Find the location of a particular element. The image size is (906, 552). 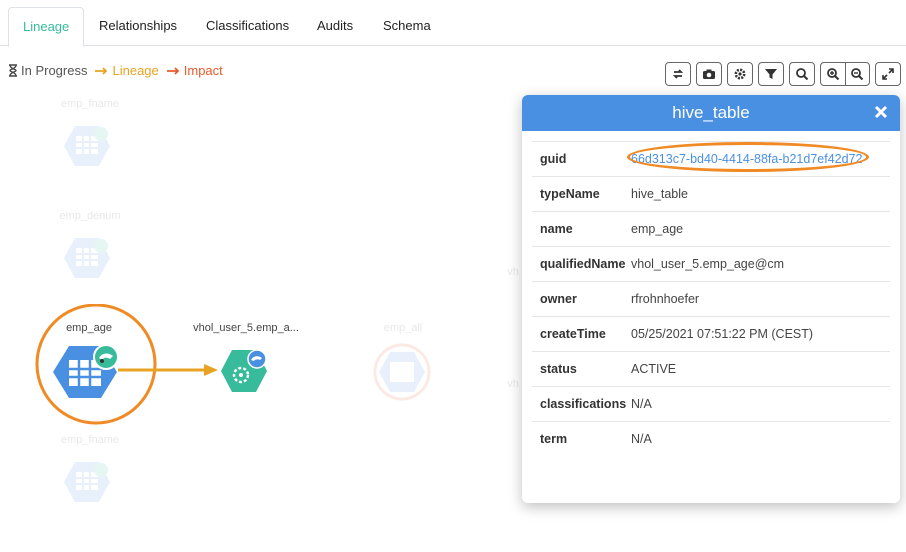

legend-impact: Impact is located at coordinates (194, 70).